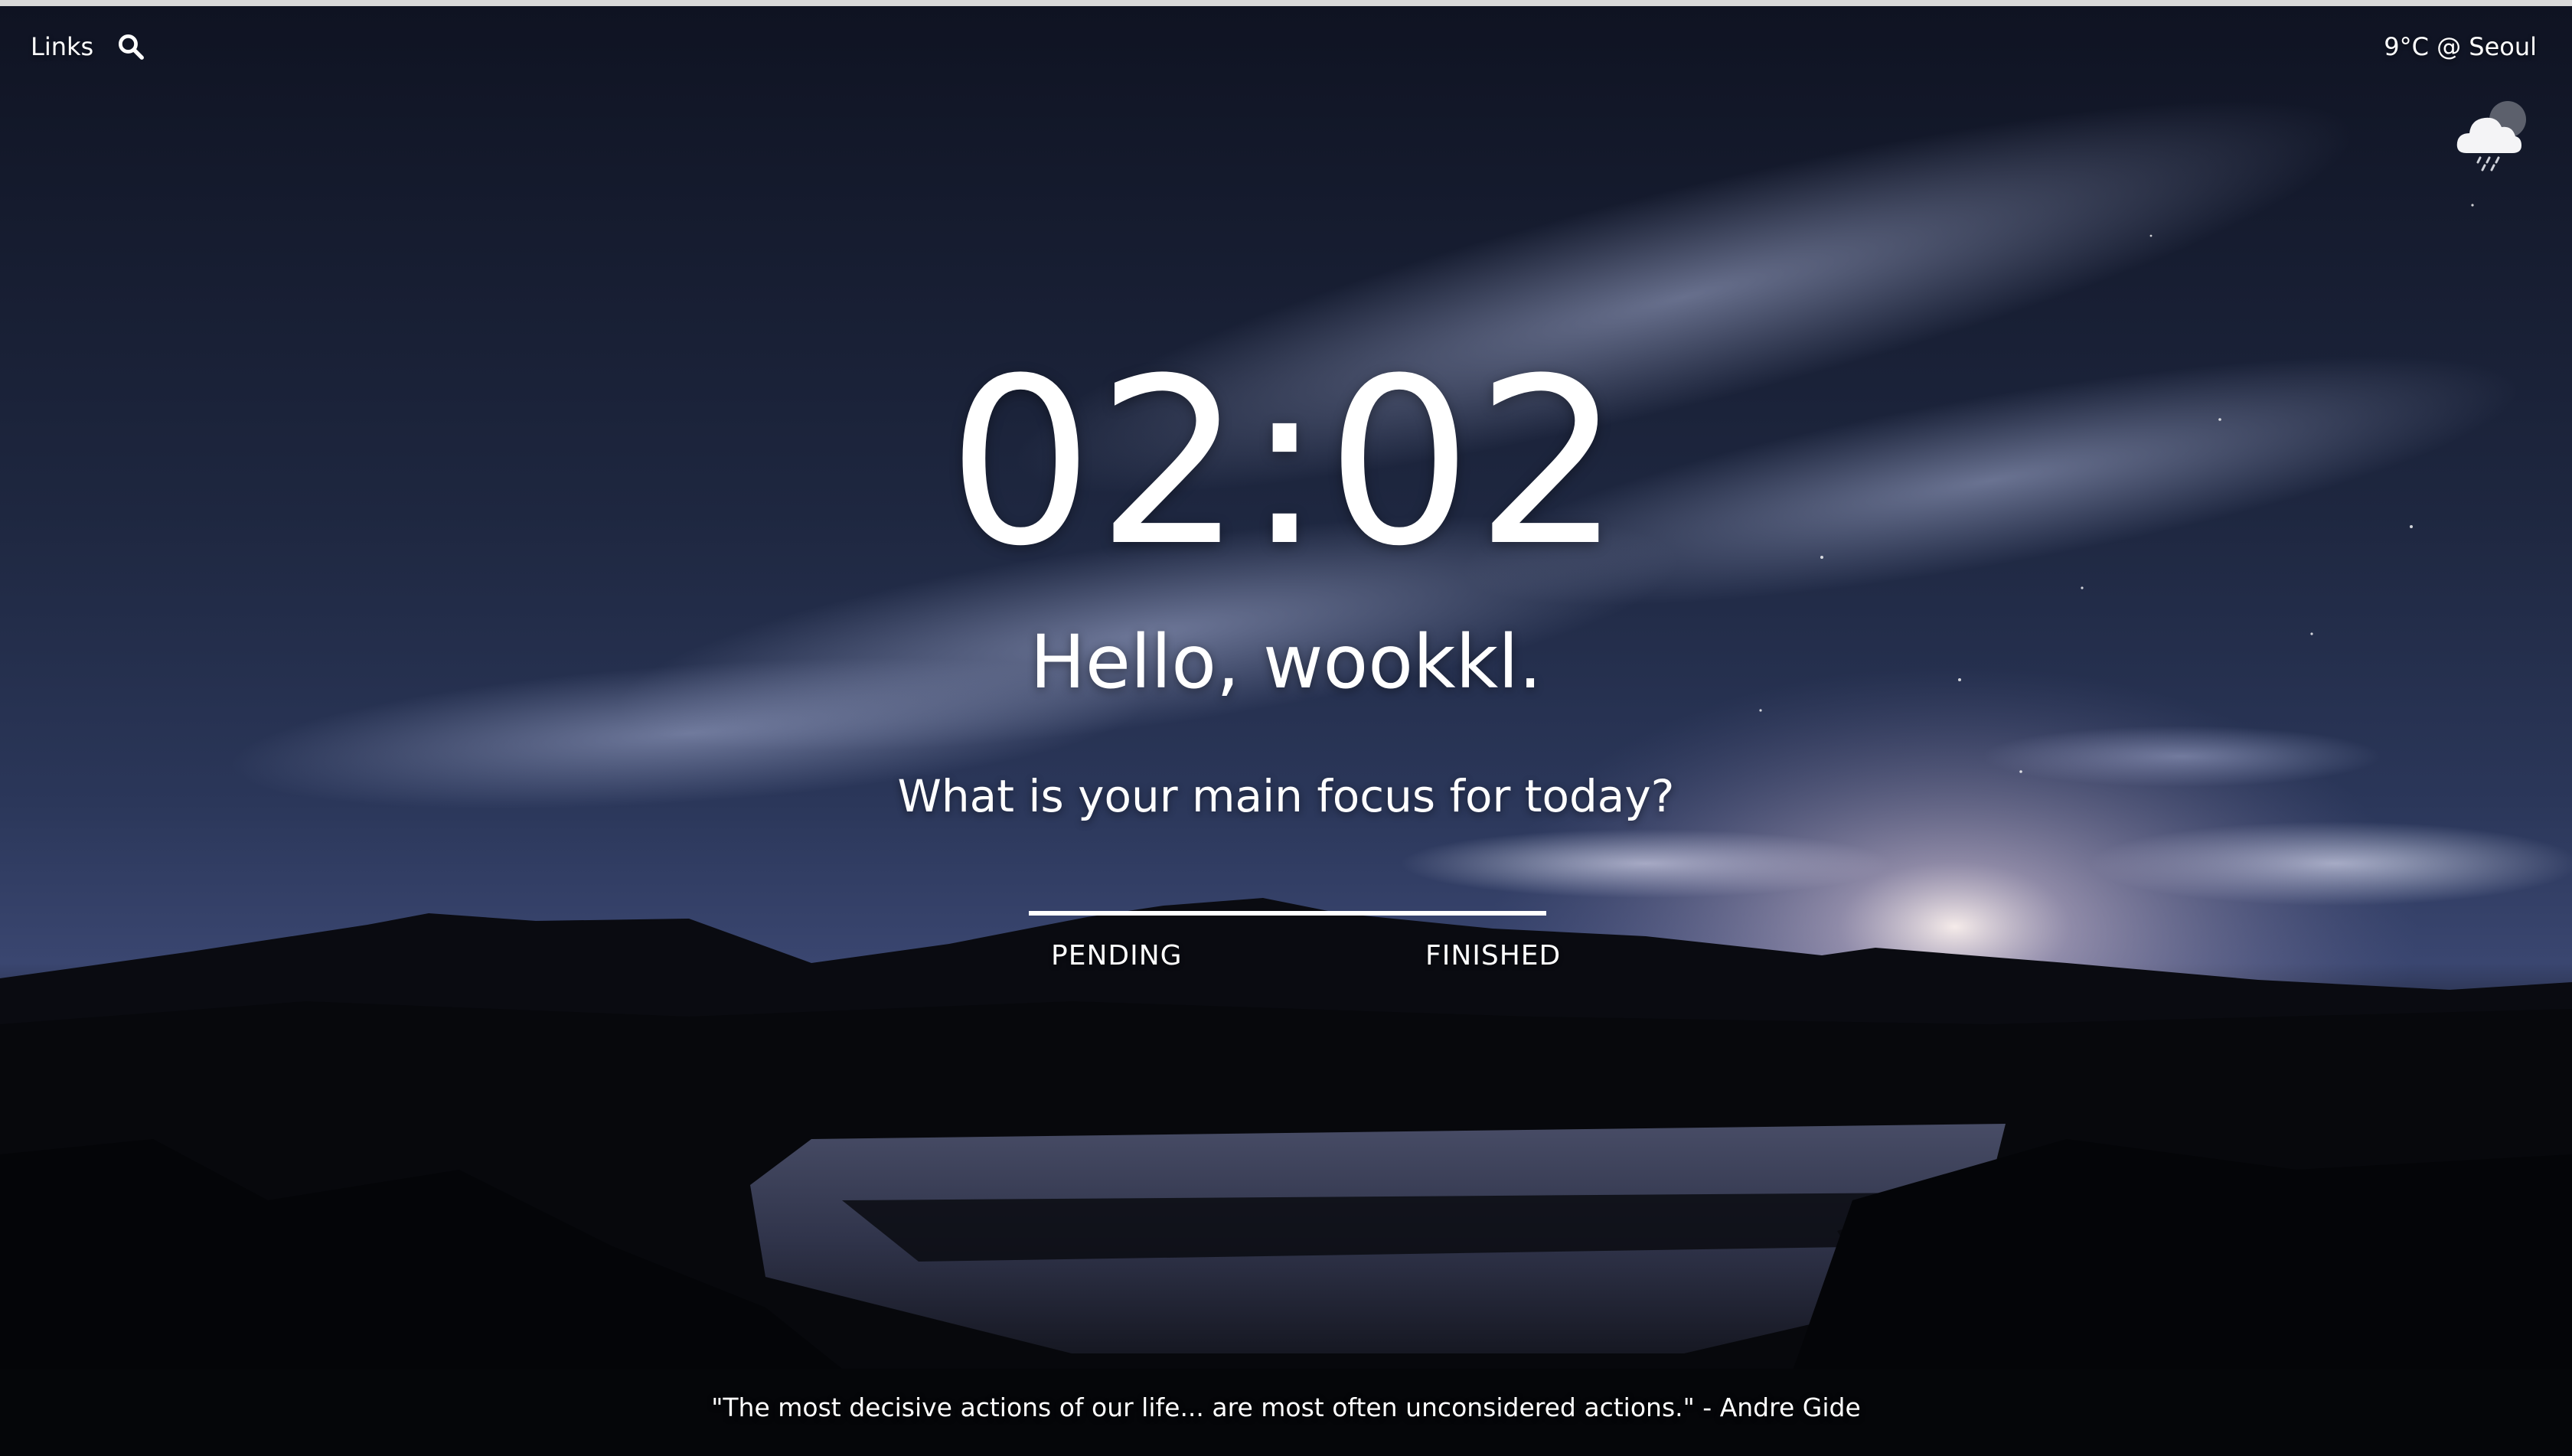  What do you see at coordinates (2437, 98) in the screenshot?
I see `weather-widget: 9°C @ Seoul` at bounding box center [2437, 98].